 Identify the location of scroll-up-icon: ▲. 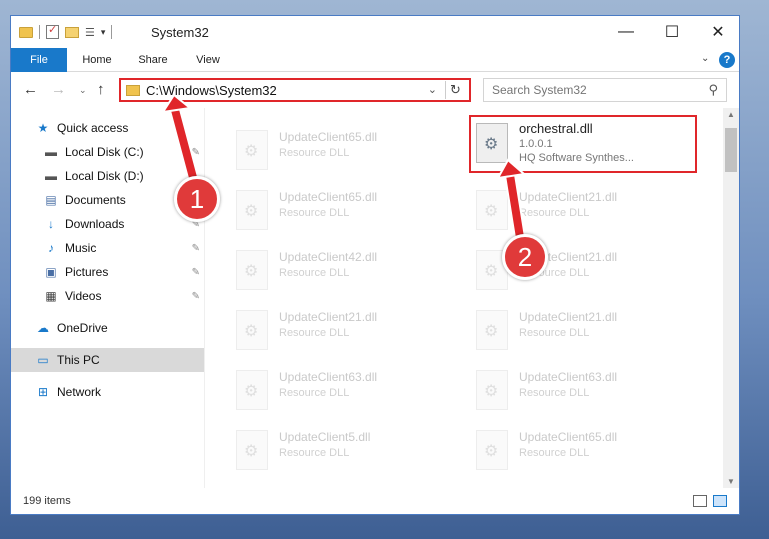
(731, 114).